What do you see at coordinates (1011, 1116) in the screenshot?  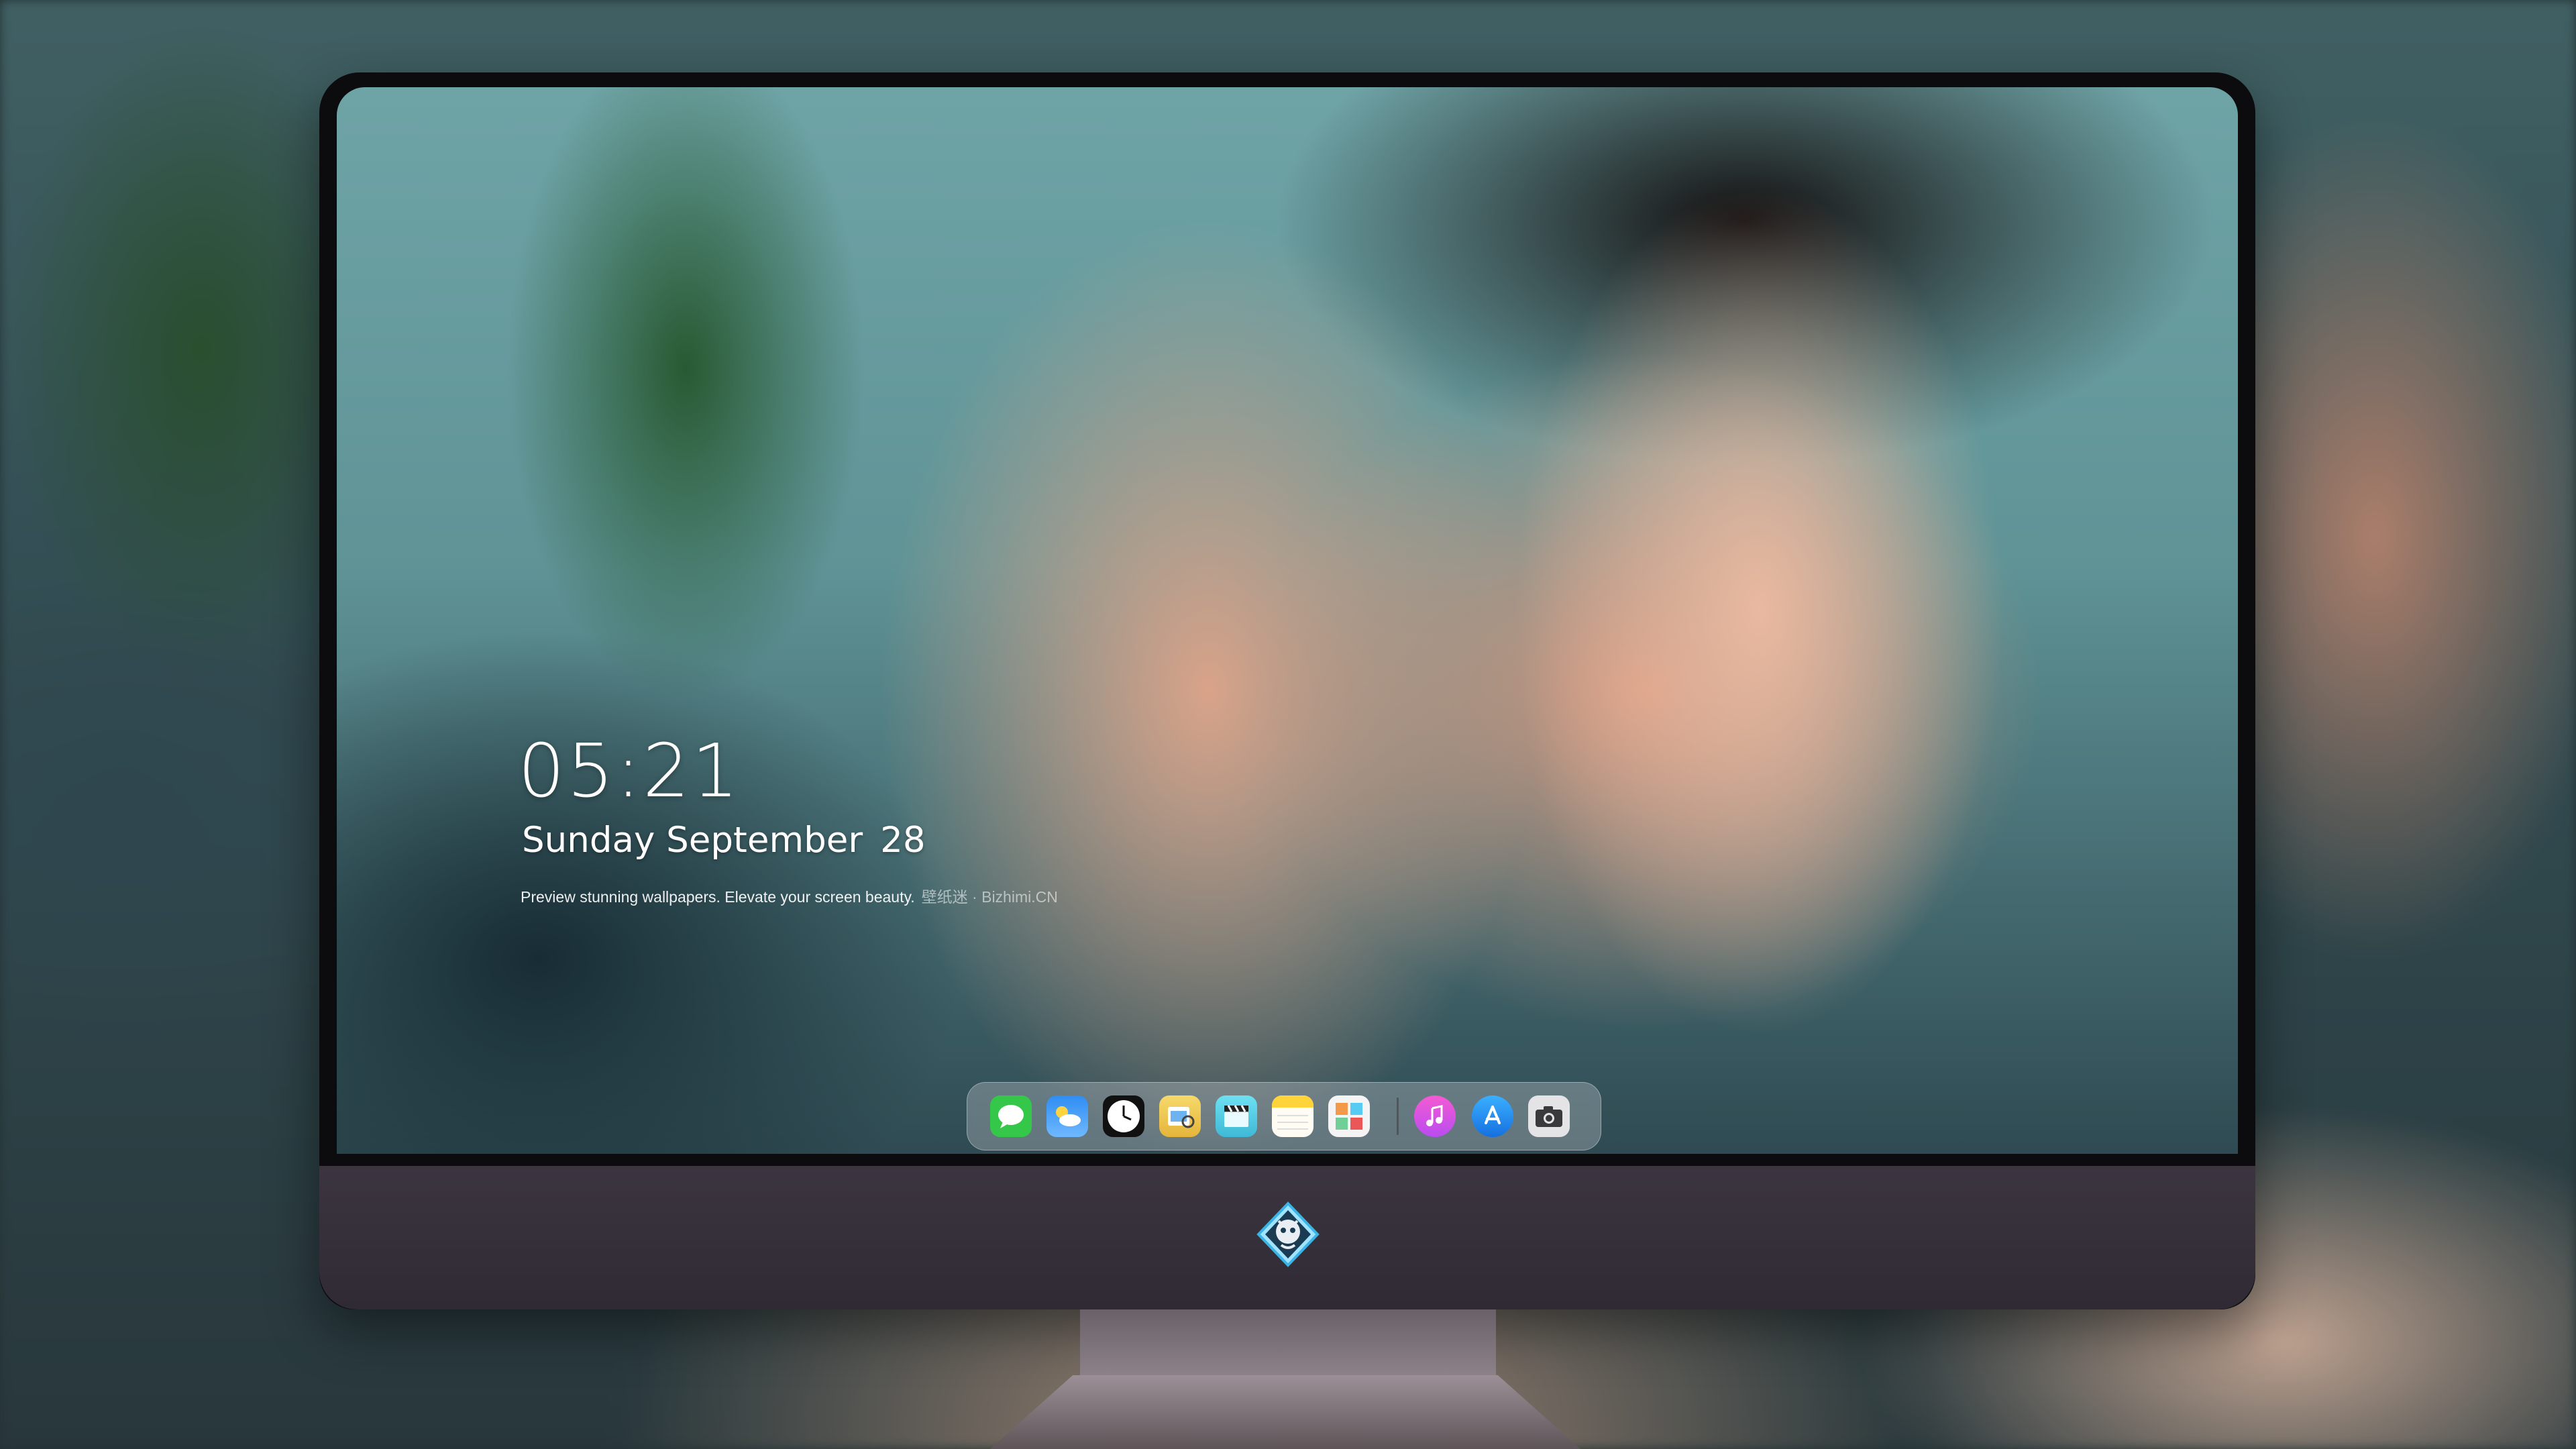 I see `messages-icon` at bounding box center [1011, 1116].